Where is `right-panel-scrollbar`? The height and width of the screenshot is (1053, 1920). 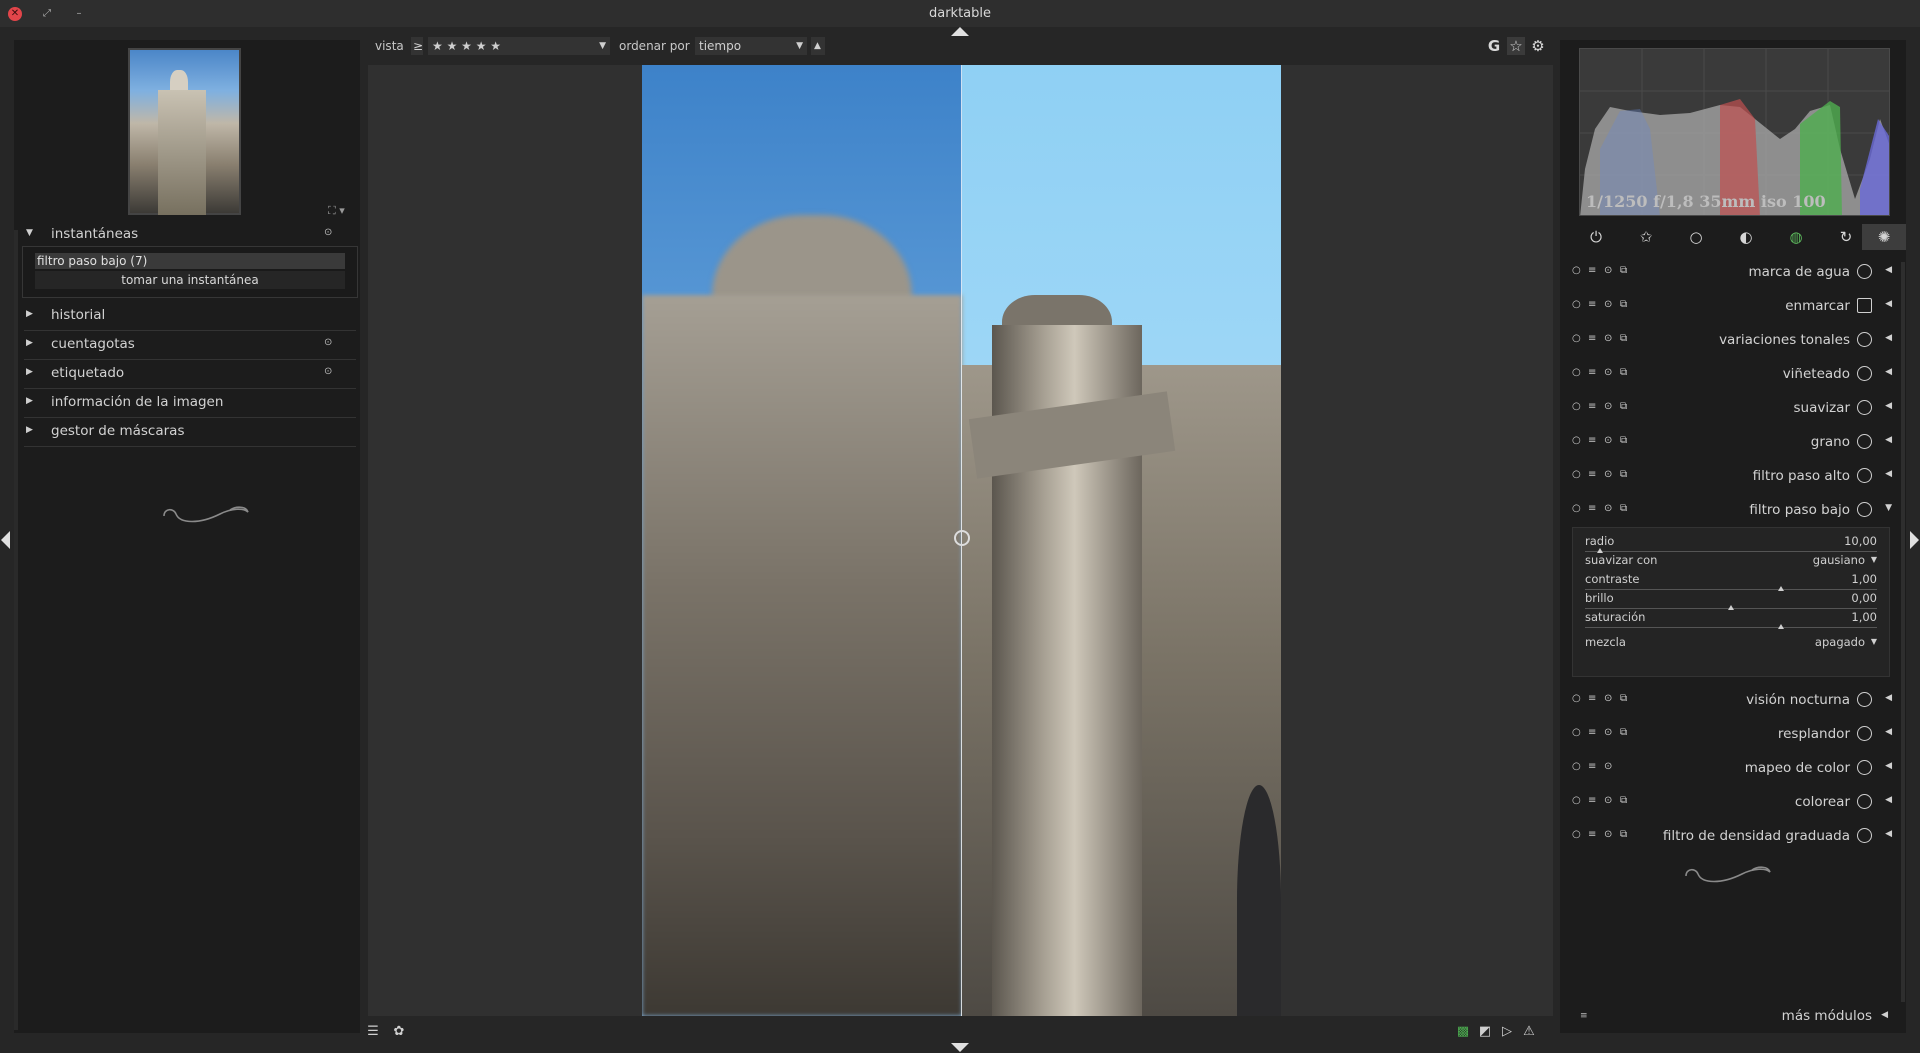
right-panel-scrollbar is located at coordinates (1903, 632).